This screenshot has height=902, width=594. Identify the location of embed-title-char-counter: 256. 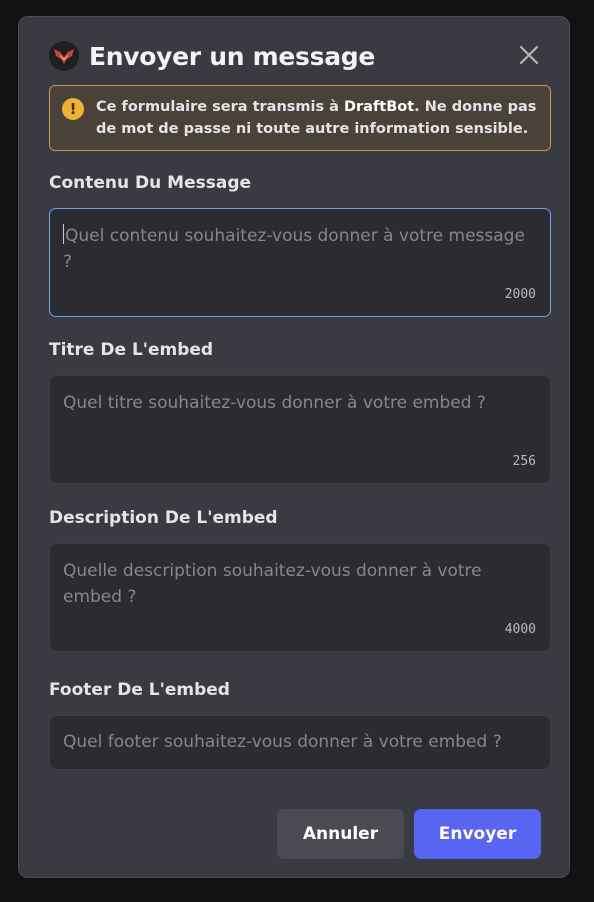
(524, 461).